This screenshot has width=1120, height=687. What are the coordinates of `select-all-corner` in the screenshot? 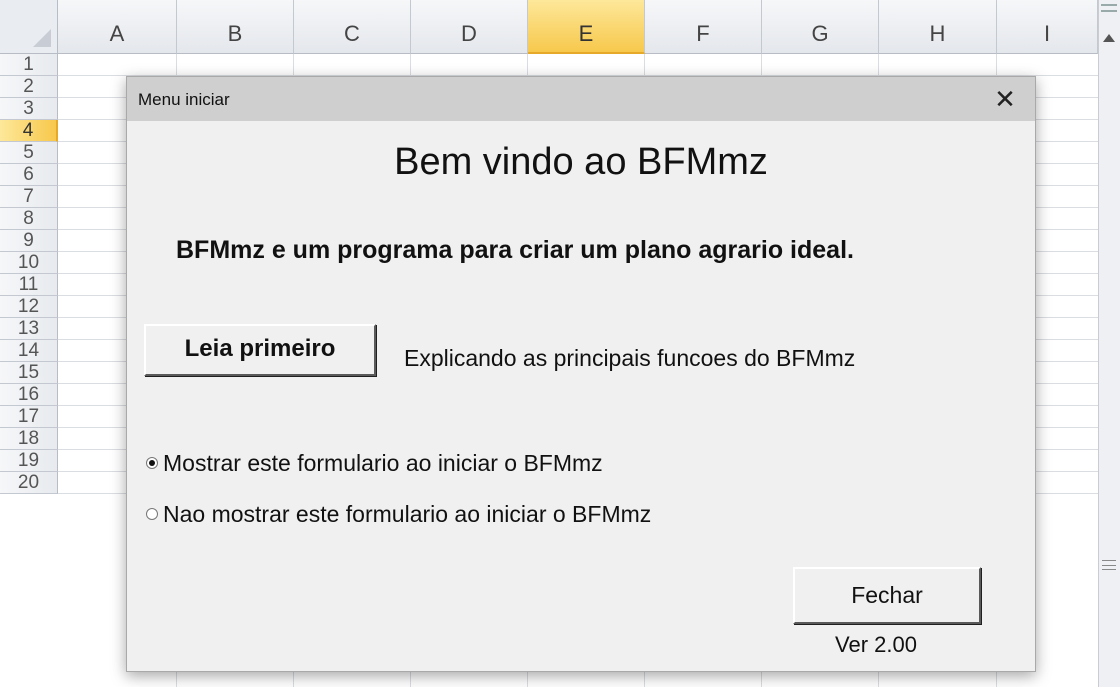 It's located at (29, 27).